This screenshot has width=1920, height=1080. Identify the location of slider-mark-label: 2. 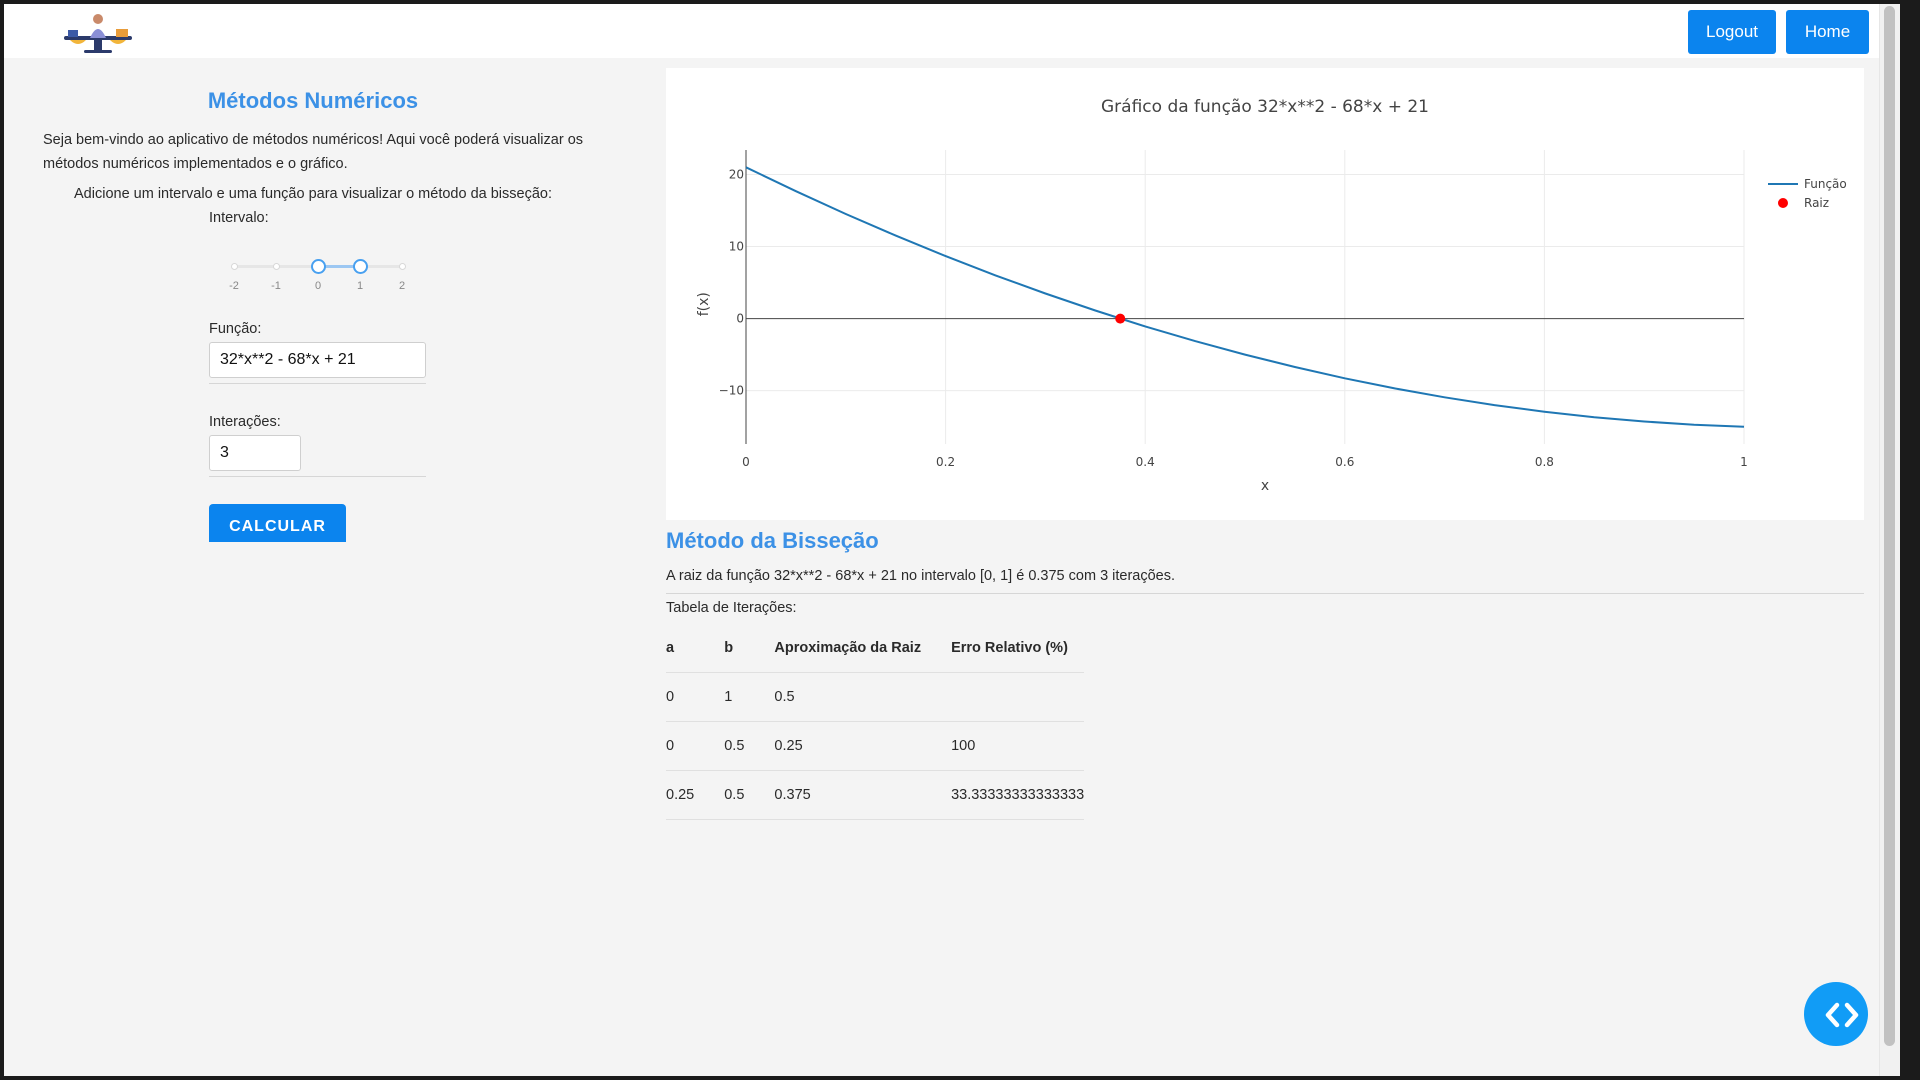
(402, 286).